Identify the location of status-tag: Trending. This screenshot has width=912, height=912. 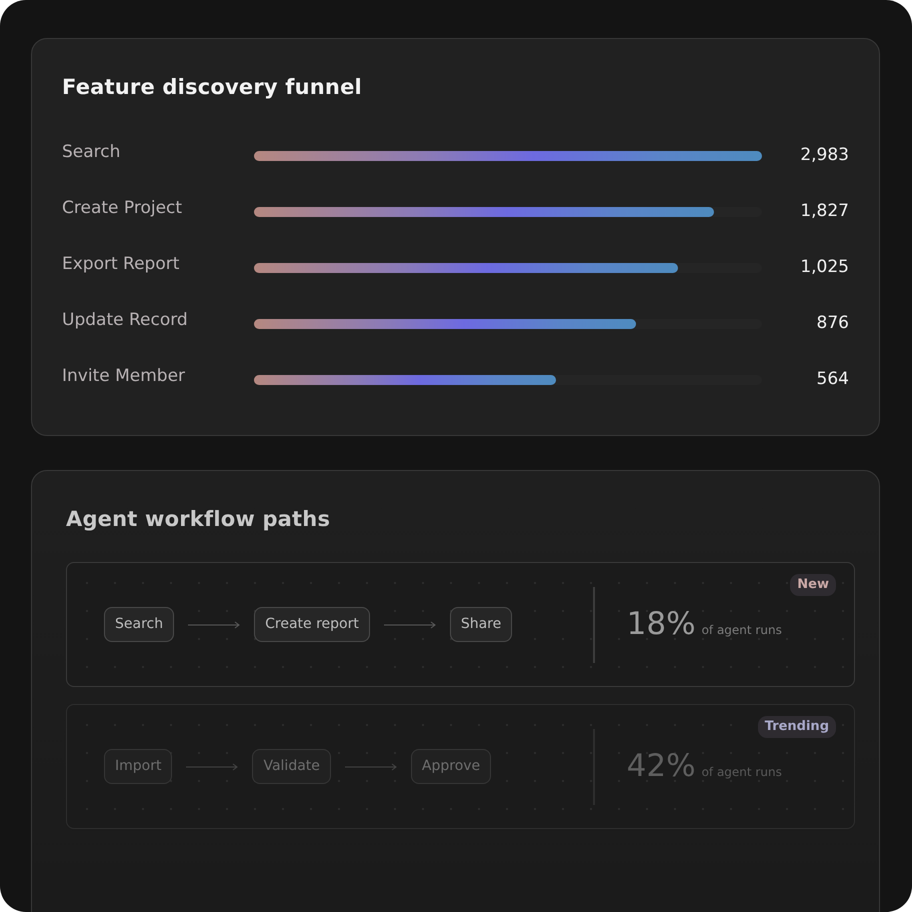
(797, 727).